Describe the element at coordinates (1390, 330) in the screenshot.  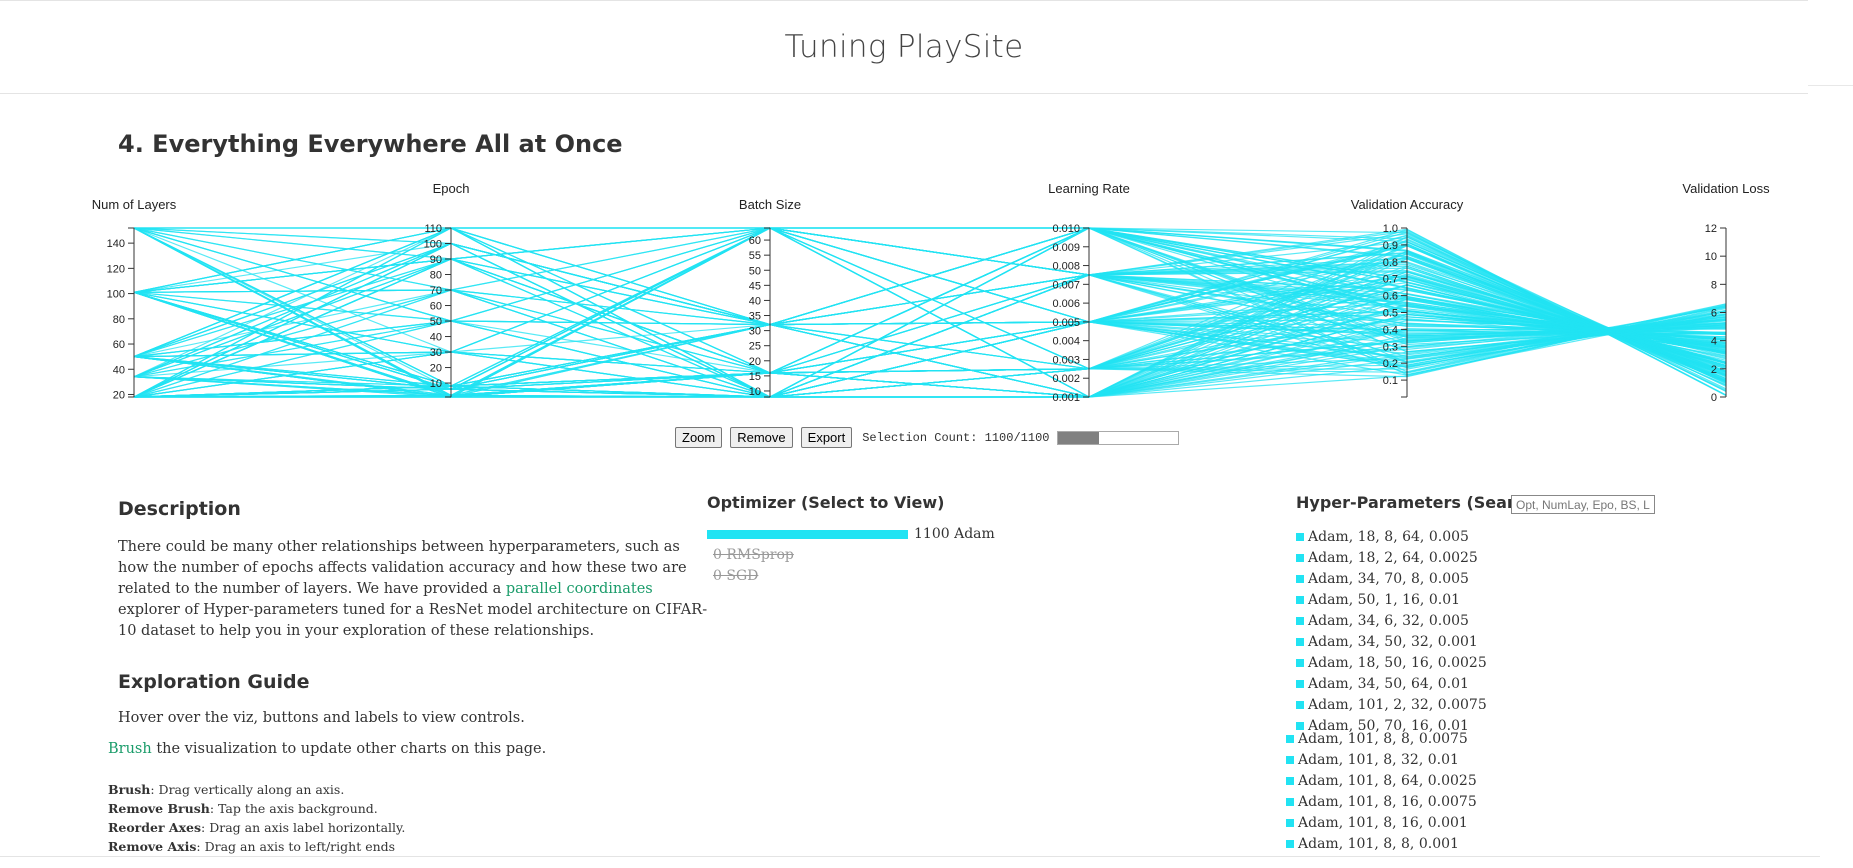
I see `axis-tick-label: 0.4` at that location.